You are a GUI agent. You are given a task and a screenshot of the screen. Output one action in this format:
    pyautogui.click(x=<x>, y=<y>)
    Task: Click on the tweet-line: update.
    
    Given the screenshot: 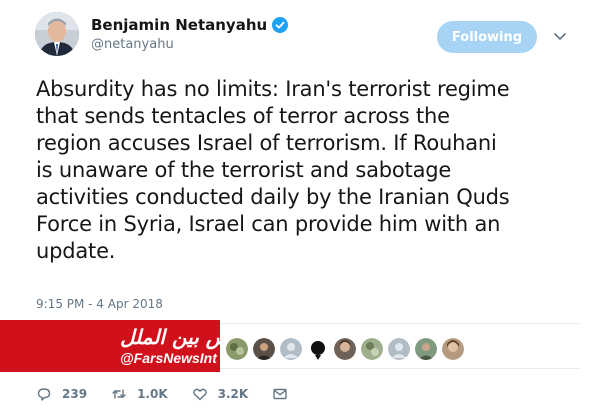 What is the action you would take?
    pyautogui.click(x=76, y=251)
    